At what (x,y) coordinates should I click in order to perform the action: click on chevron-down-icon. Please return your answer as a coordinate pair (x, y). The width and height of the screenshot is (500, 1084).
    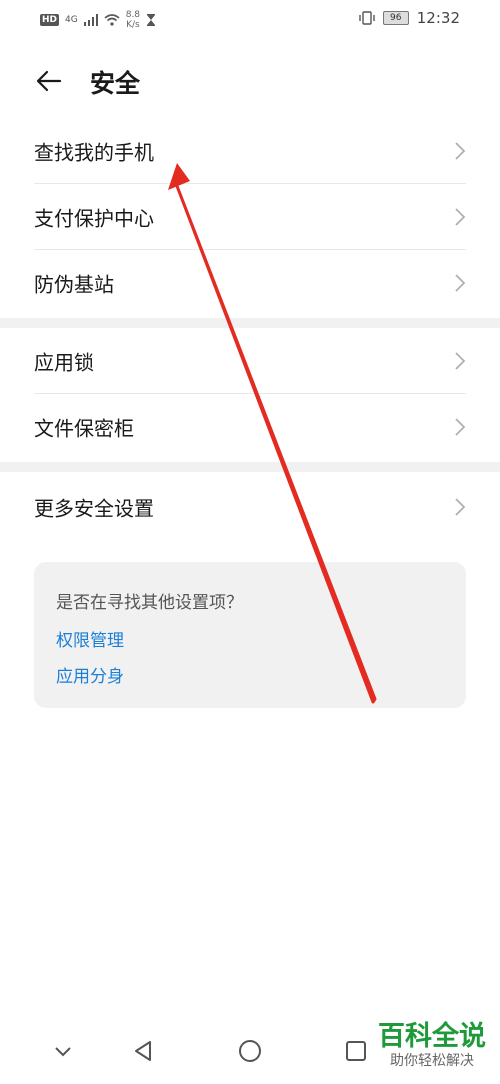
    Looking at the image, I should click on (63, 1052).